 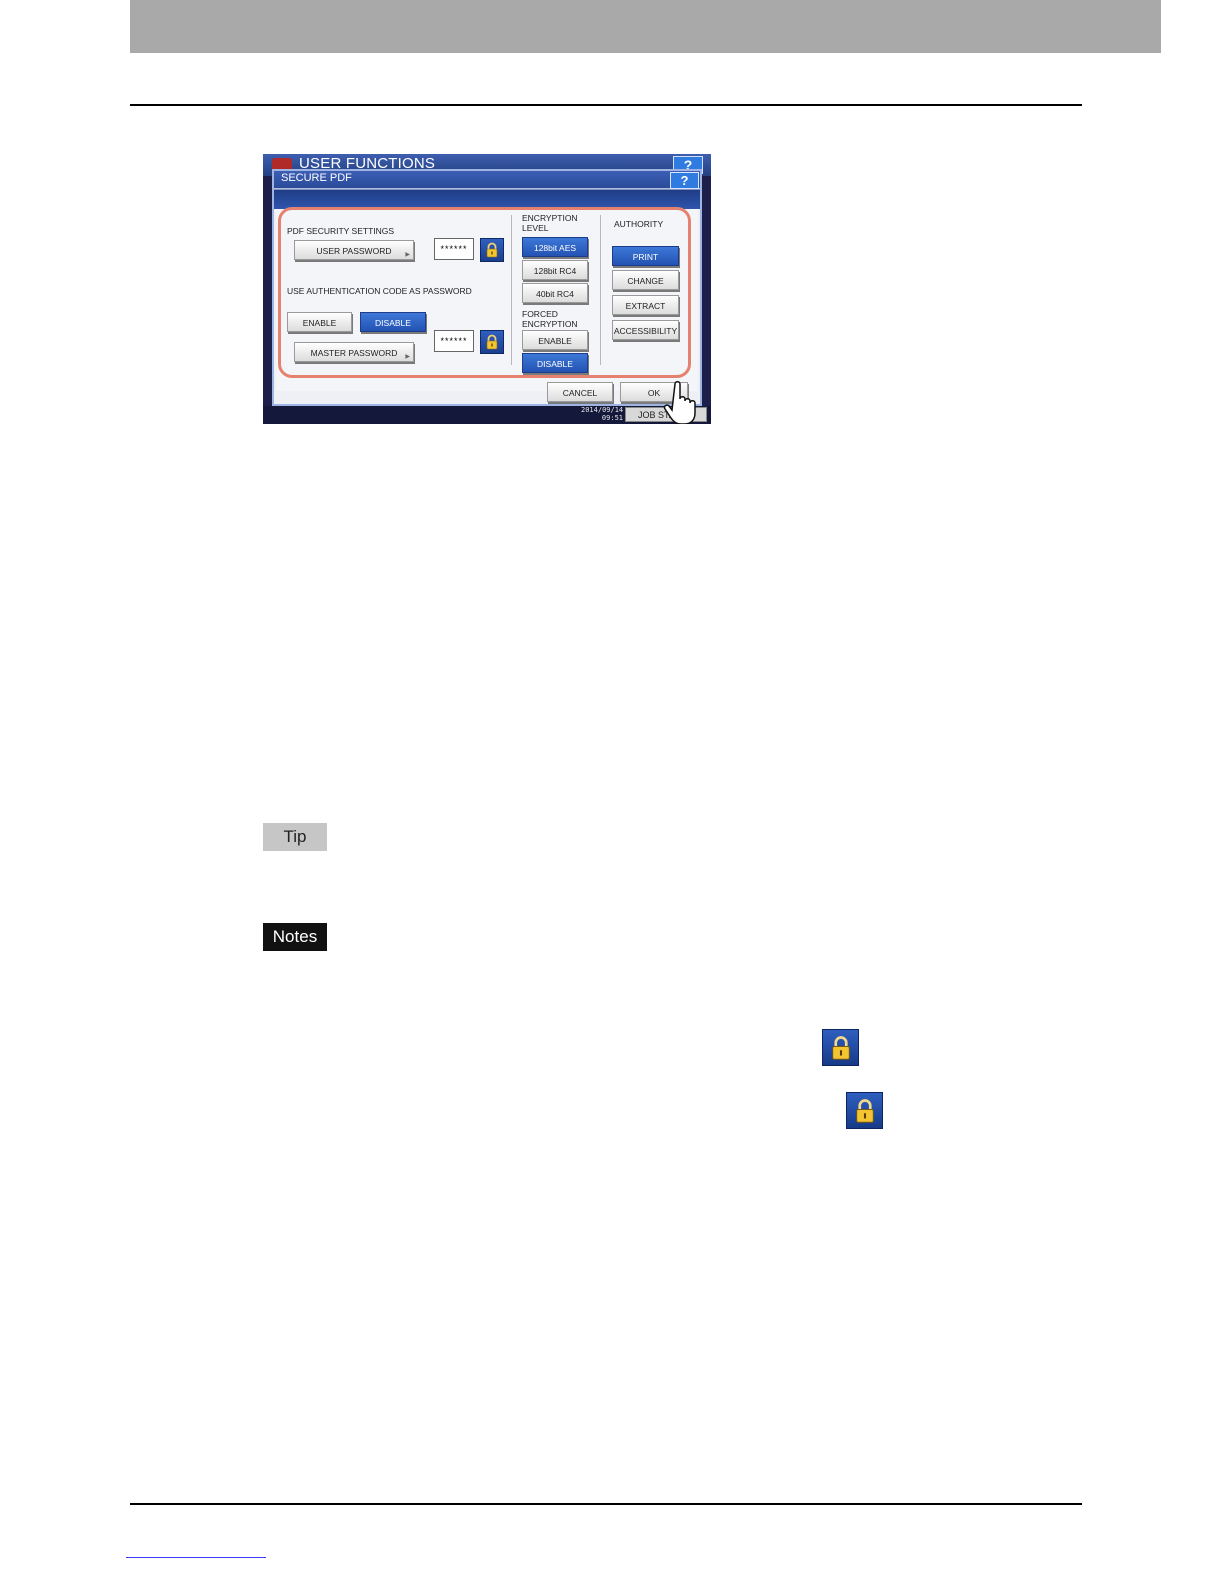 I want to click on header-rule, so click(x=606, y=105).